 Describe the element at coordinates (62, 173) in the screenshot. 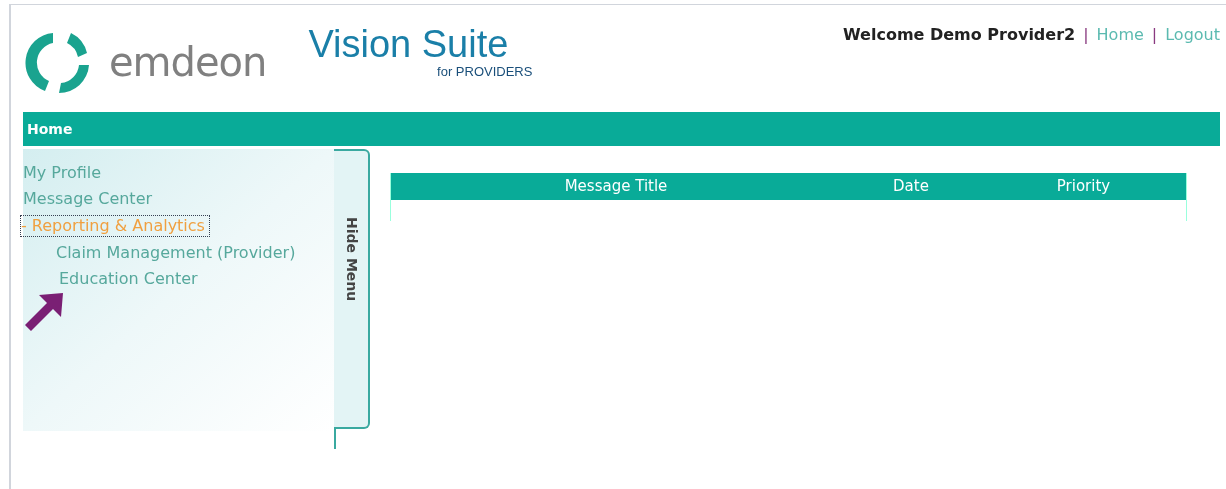

I see `menu-item: My Profile` at that location.